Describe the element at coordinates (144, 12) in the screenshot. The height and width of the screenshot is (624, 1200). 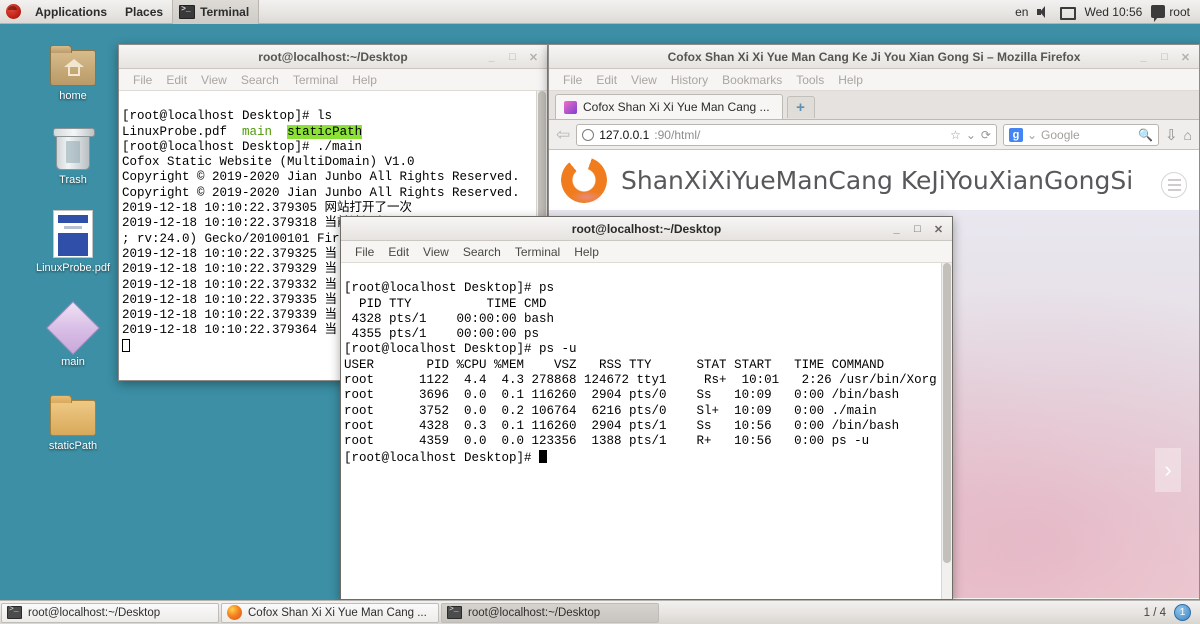
I see `places-menu: Places` at that location.